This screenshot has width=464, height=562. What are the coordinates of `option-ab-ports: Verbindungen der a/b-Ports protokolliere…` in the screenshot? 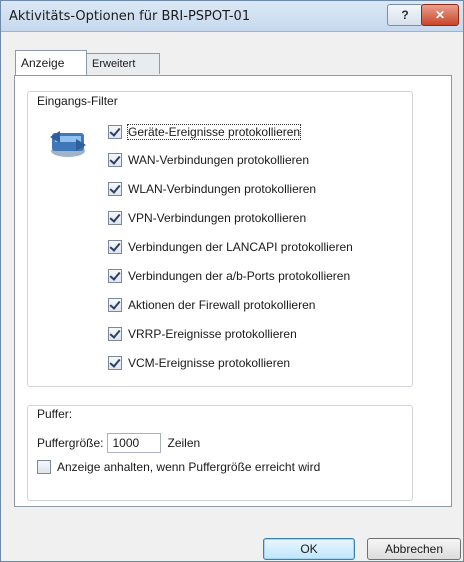 It's located at (229, 276).